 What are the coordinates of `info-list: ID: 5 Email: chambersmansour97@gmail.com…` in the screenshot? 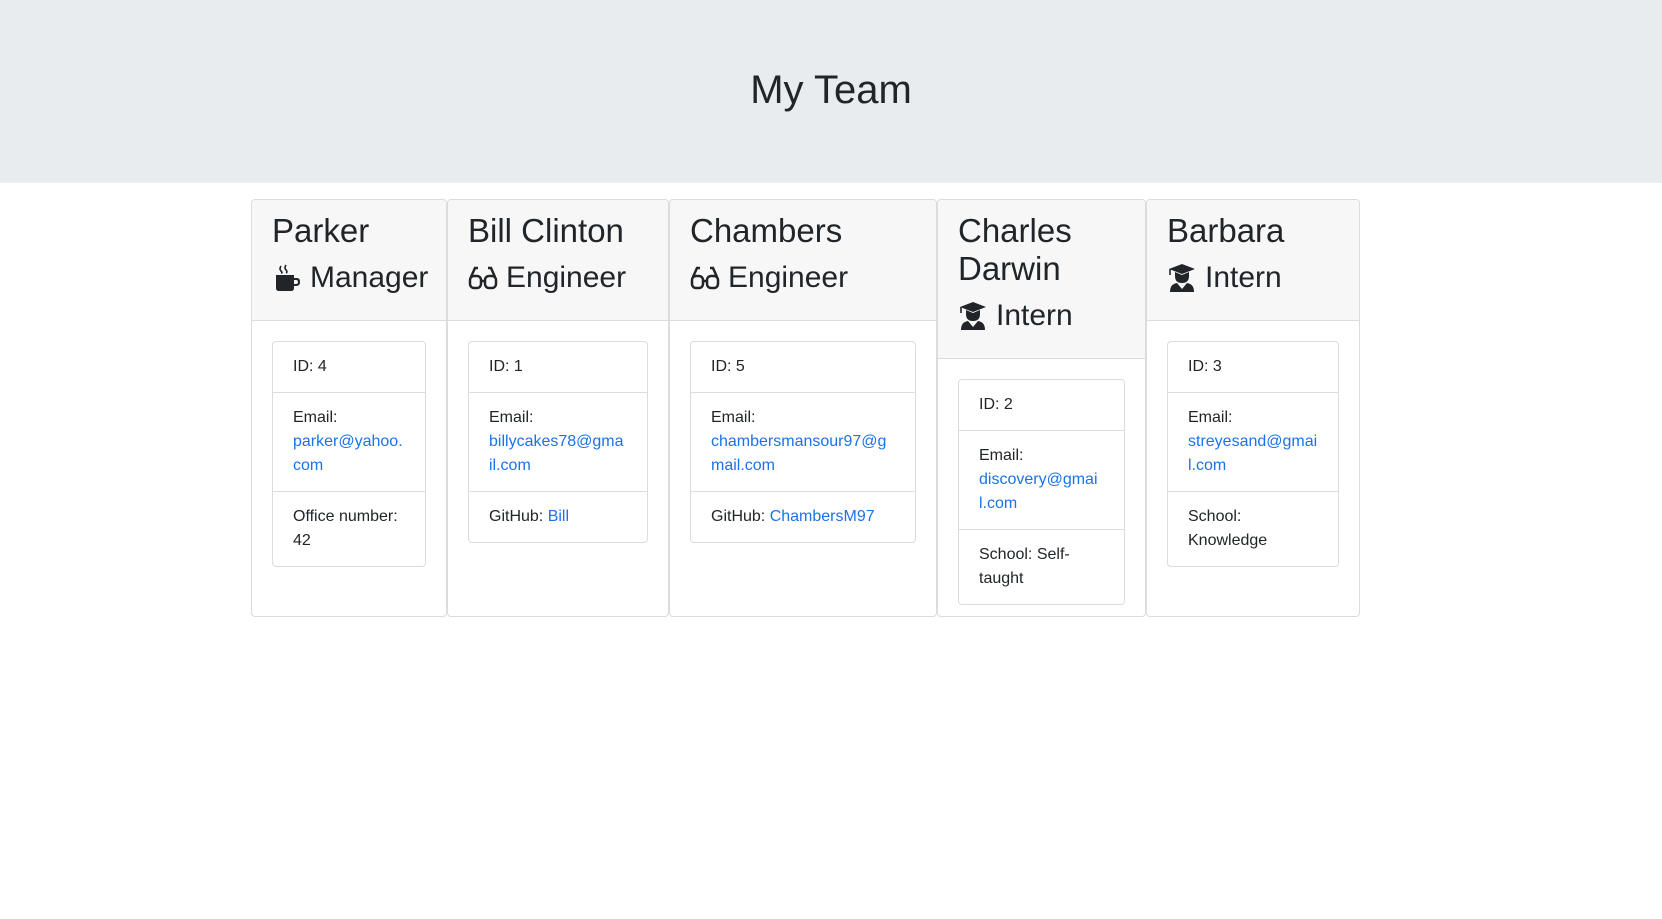 It's located at (803, 442).